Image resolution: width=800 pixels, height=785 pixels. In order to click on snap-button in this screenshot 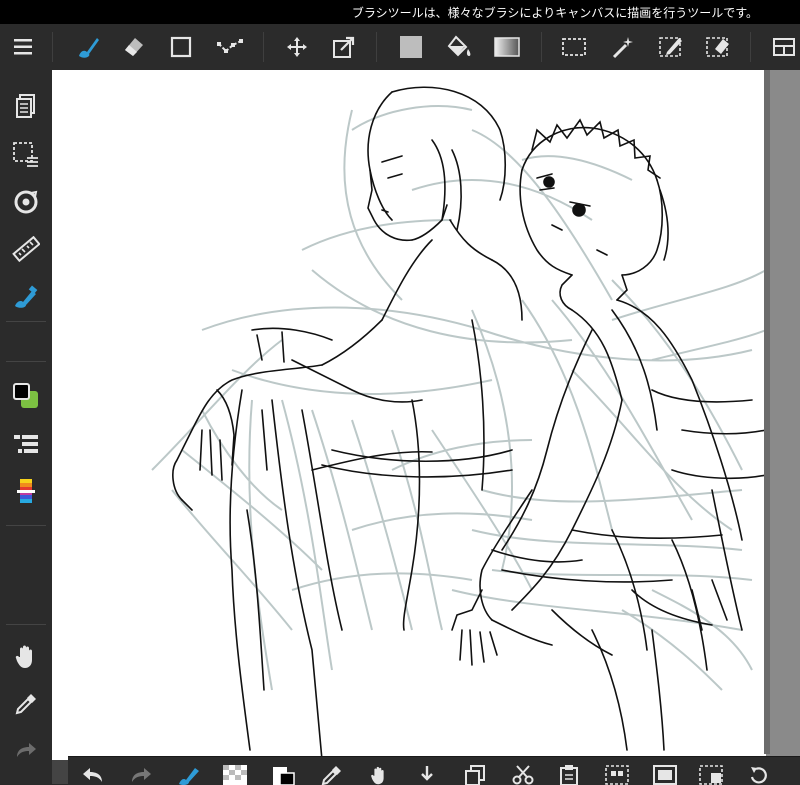, I will do `click(26, 202)`.